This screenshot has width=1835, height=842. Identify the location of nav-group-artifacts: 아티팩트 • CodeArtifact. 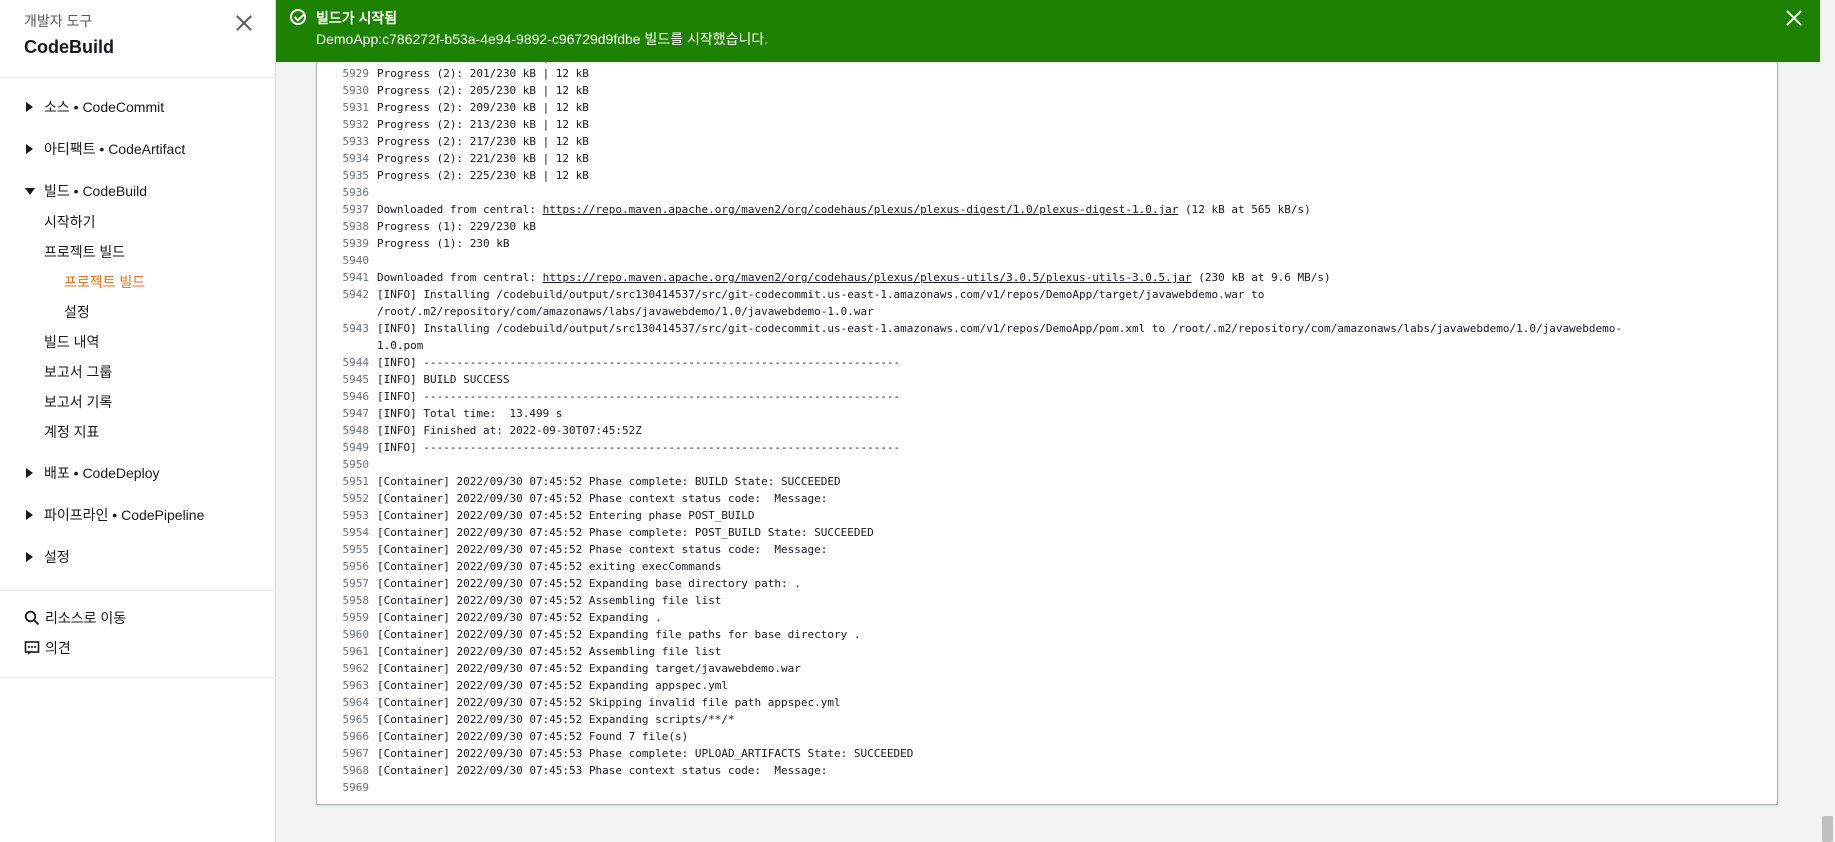
(138, 149).